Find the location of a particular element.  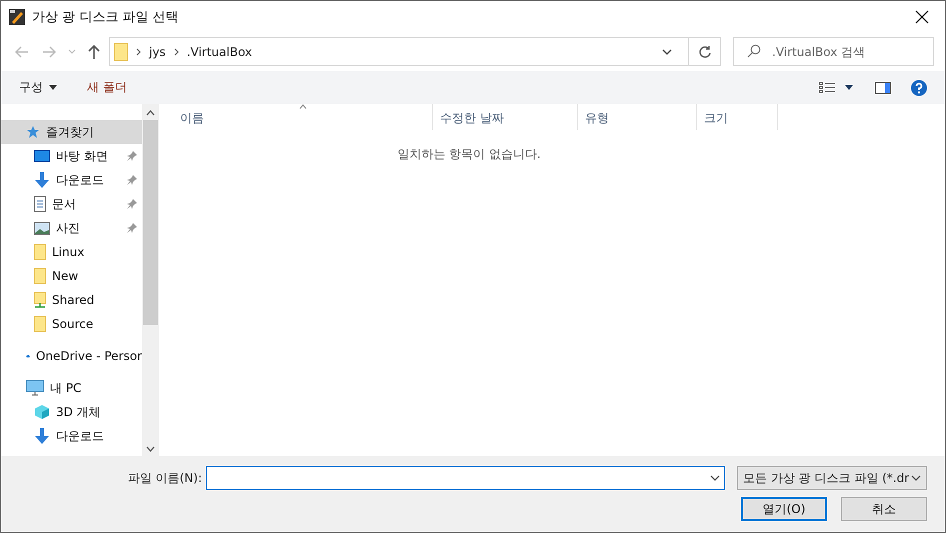

help-icon is located at coordinates (919, 88).